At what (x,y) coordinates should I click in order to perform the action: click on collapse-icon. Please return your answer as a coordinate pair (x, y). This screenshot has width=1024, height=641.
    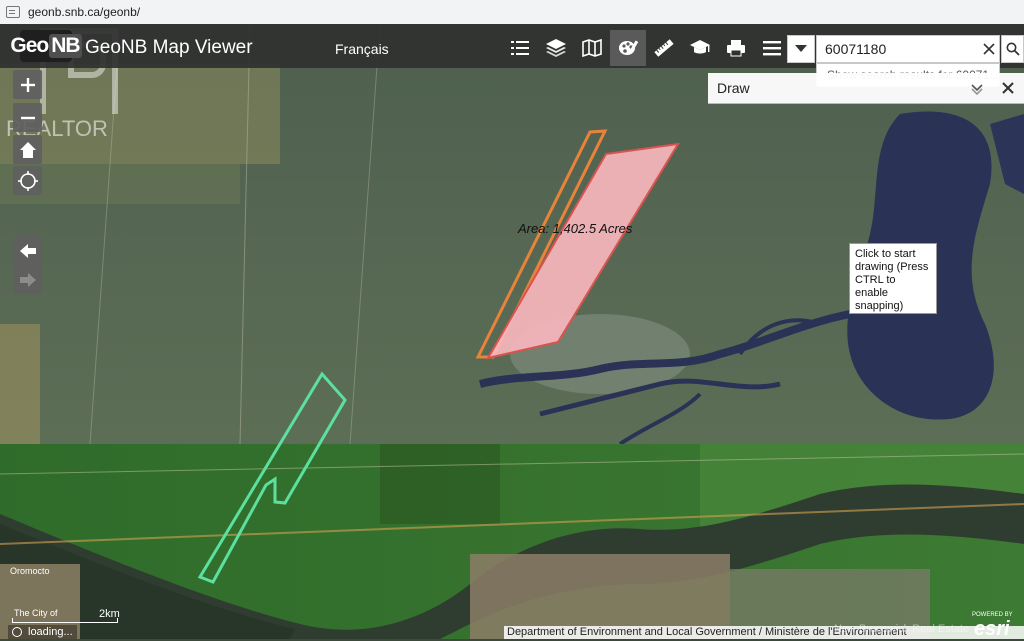
    Looking at the image, I should click on (977, 88).